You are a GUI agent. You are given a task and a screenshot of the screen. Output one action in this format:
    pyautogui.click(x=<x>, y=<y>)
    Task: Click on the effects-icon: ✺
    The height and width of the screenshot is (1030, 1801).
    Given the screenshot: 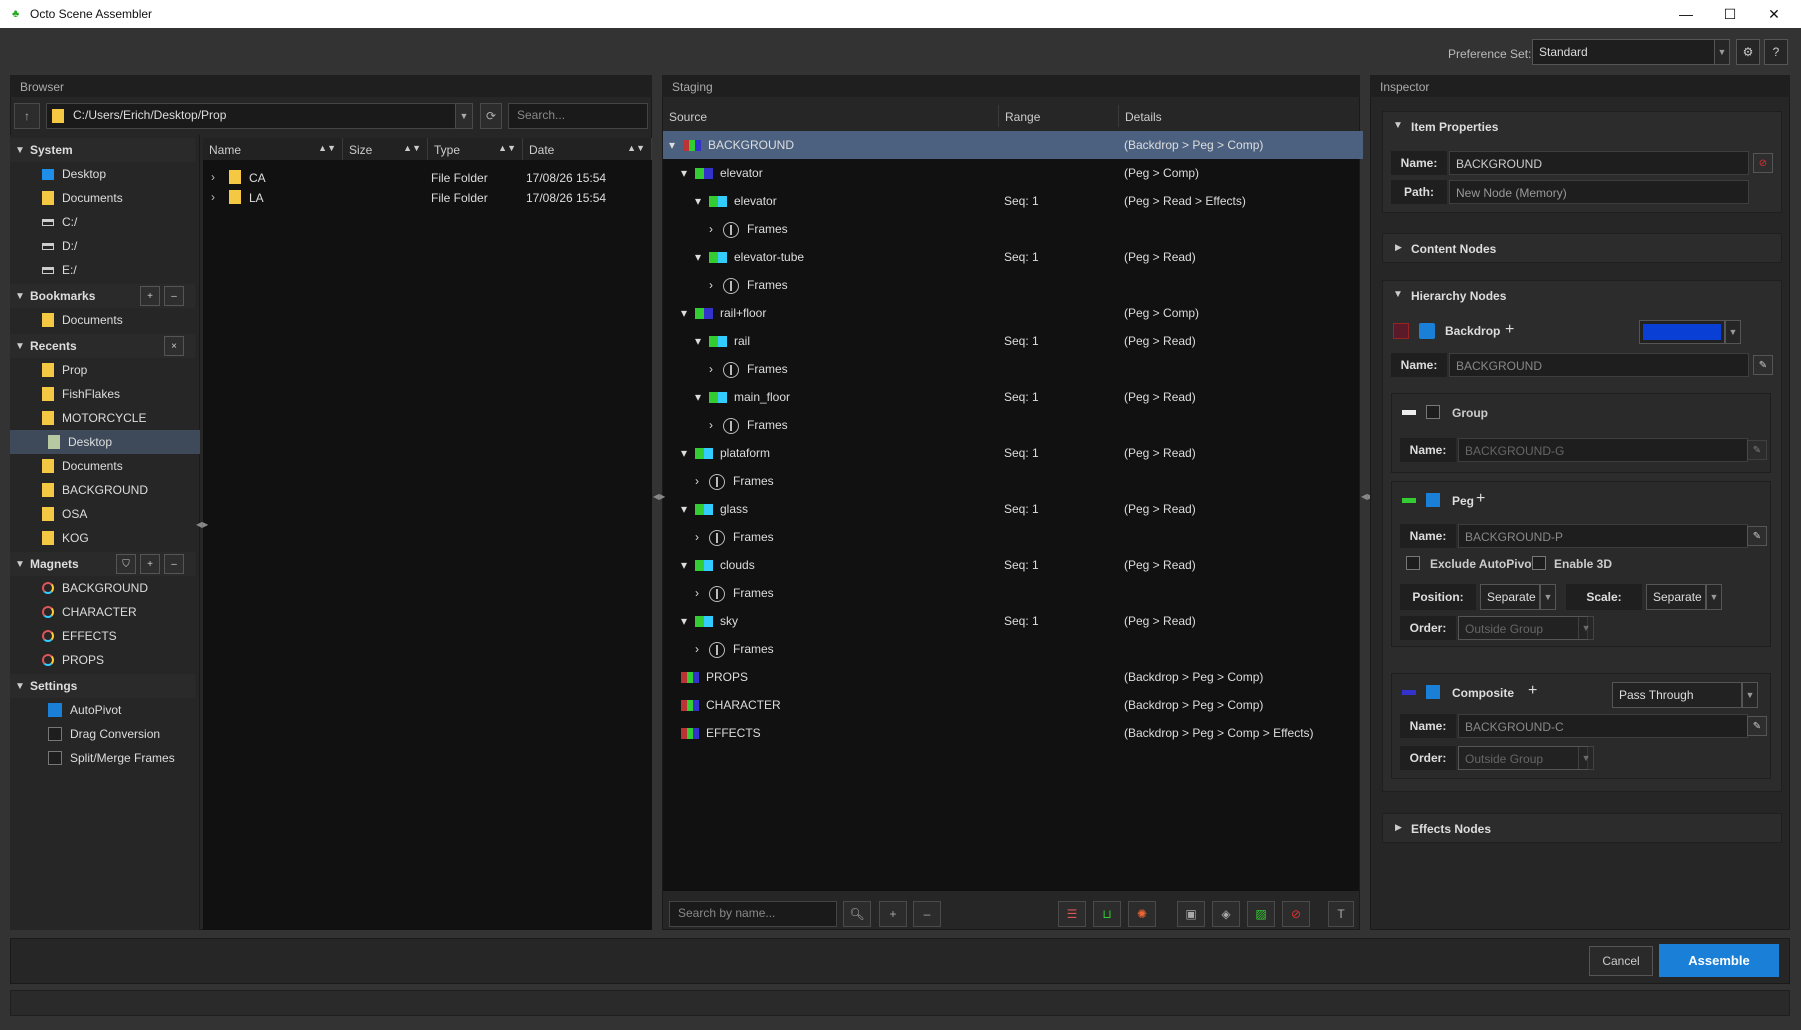 What is the action you would take?
    pyautogui.click(x=1142, y=914)
    